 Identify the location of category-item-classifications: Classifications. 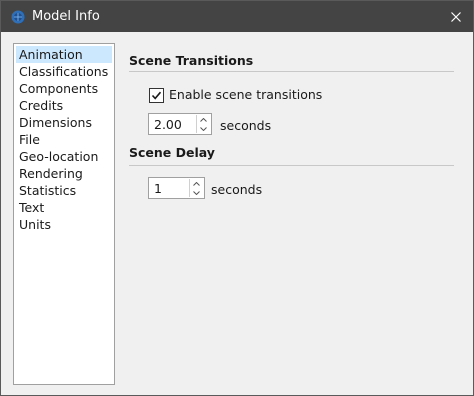
(64, 71).